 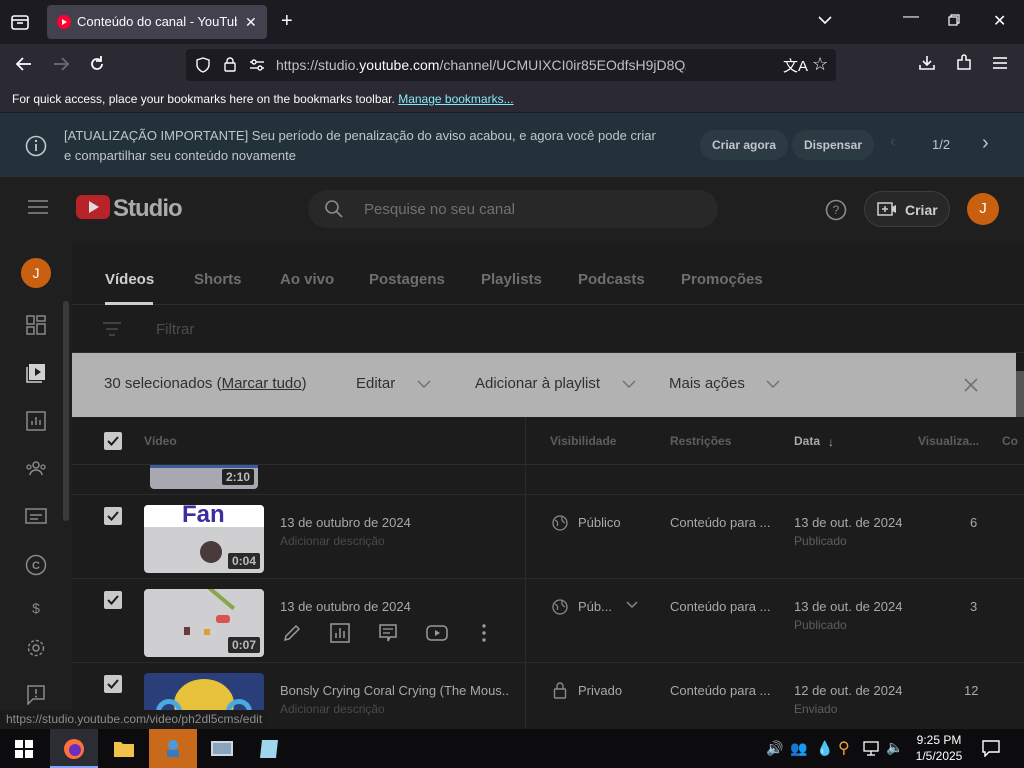 What do you see at coordinates (1020, 394) in the screenshot?
I see `page-scrollbar` at bounding box center [1020, 394].